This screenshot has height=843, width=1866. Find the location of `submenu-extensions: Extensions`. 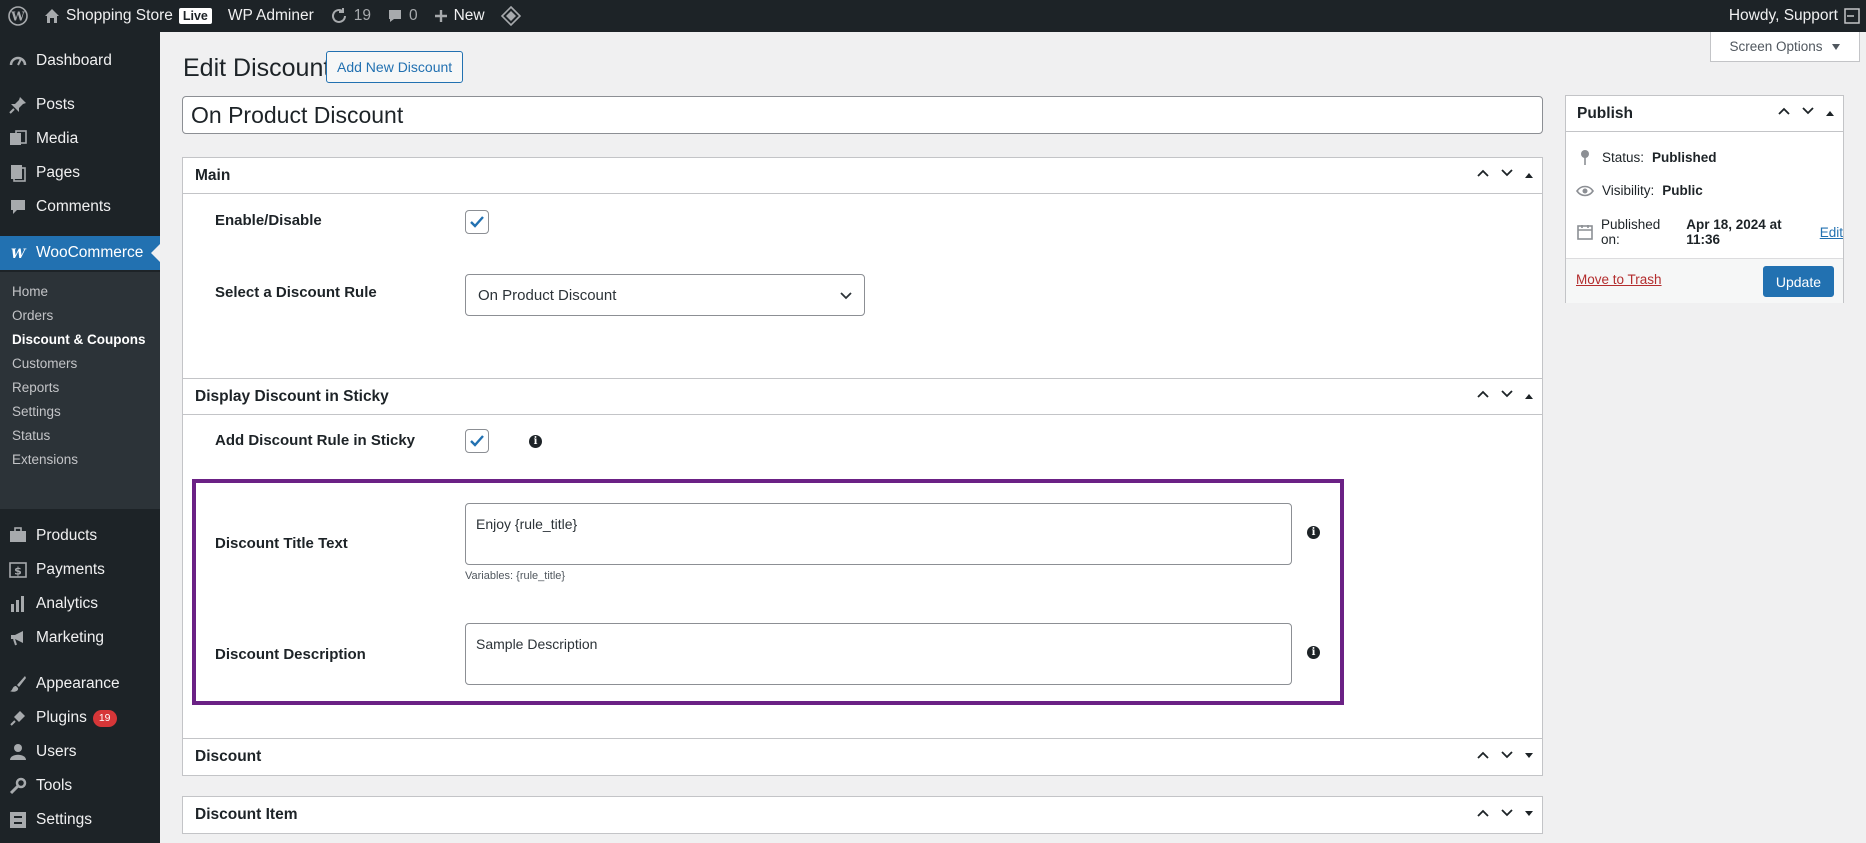

submenu-extensions: Extensions is located at coordinates (45, 459).